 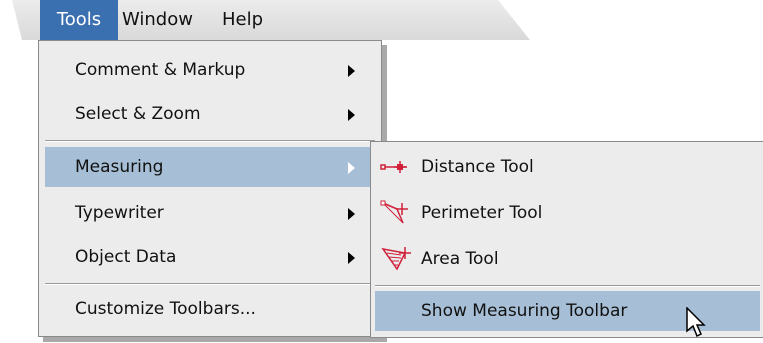 I want to click on submenu-item-label: Perimeter Tool, so click(x=482, y=213).